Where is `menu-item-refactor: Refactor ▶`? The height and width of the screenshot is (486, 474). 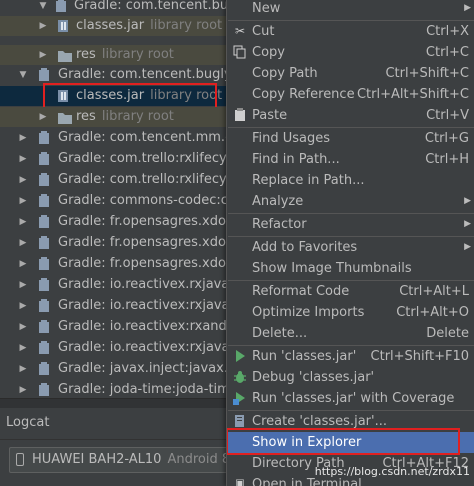 menu-item-refactor: Refactor ▶ is located at coordinates (350, 224).